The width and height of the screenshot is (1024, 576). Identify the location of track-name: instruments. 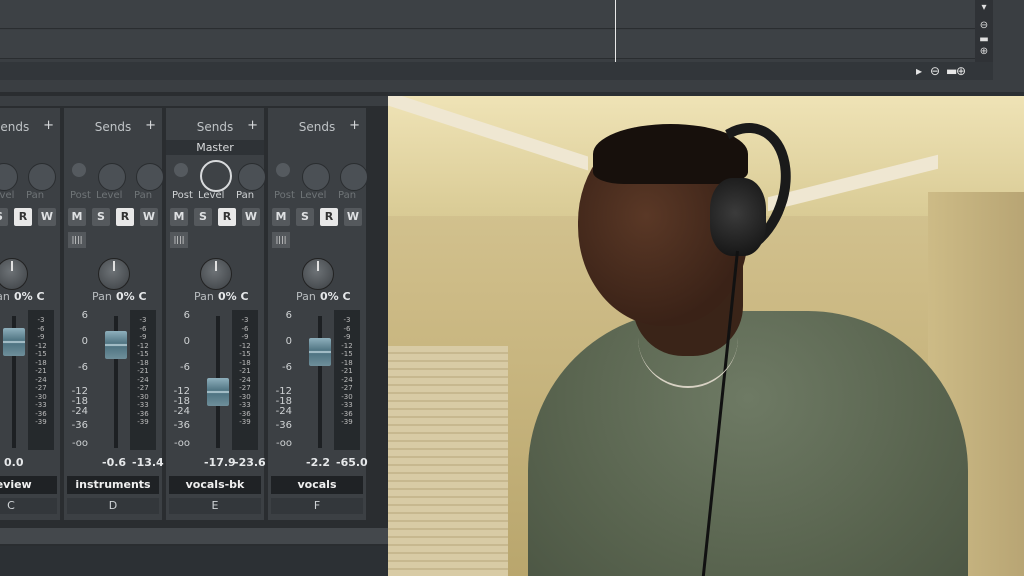
(113, 485).